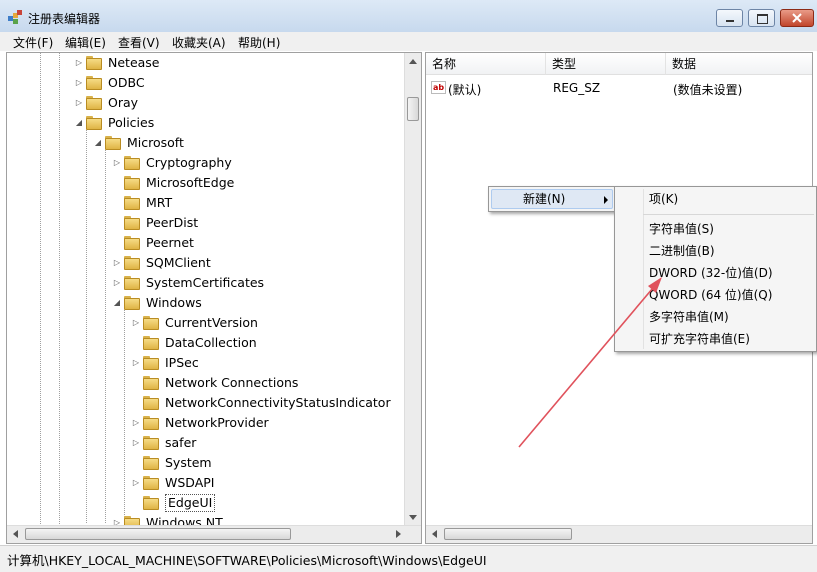  Describe the element at coordinates (190, 503) in the screenshot. I see `tree-item-label: EdgeUI` at that location.